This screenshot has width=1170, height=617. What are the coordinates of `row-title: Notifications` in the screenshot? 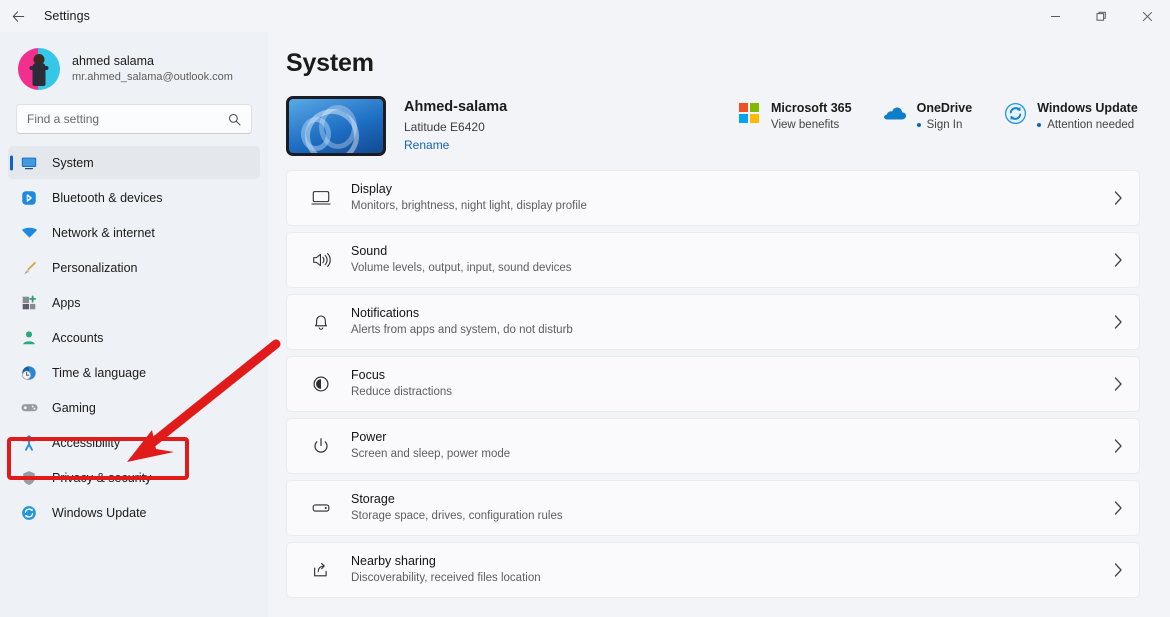 It's located at (385, 312).